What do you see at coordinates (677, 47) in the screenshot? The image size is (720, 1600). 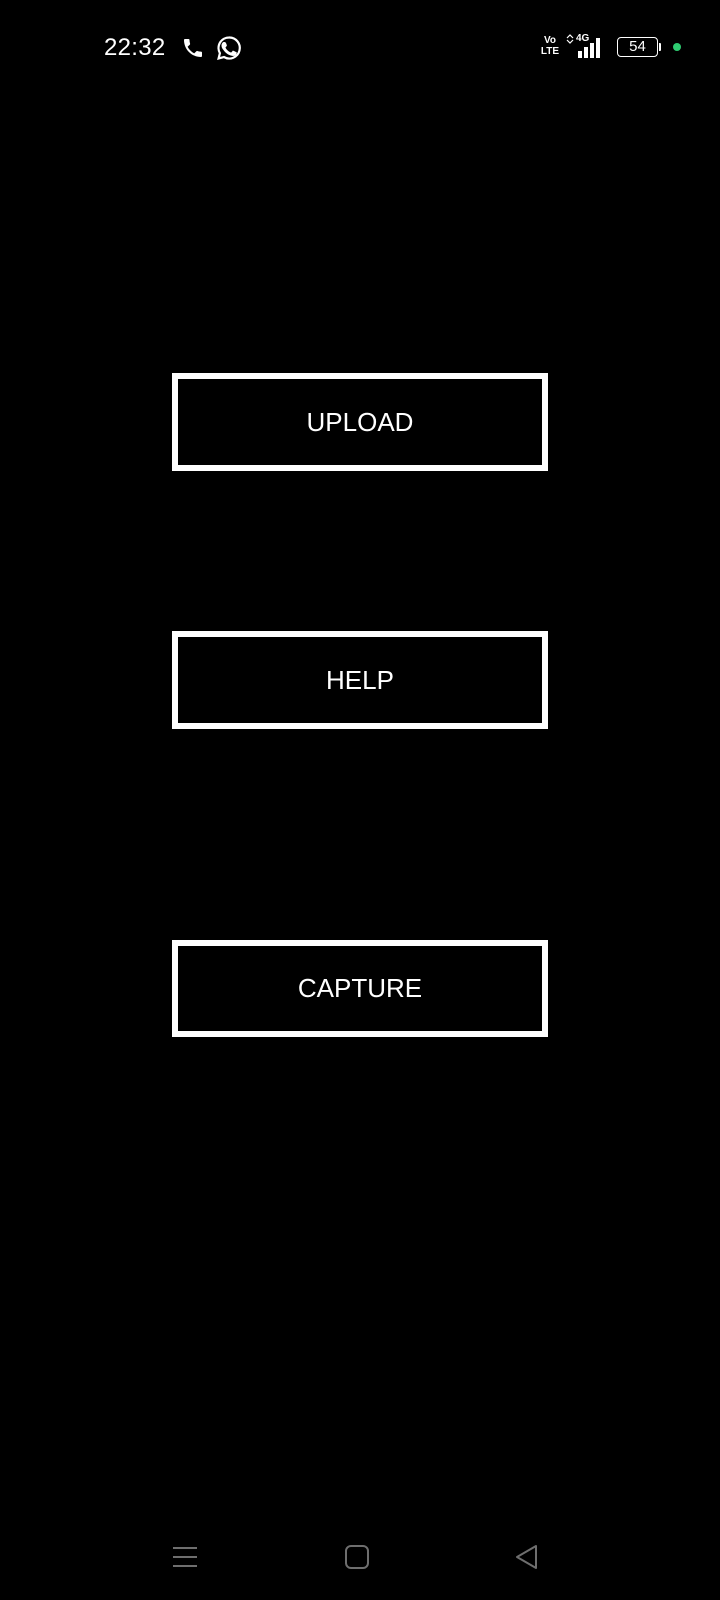 I see `dot-indicator` at bounding box center [677, 47].